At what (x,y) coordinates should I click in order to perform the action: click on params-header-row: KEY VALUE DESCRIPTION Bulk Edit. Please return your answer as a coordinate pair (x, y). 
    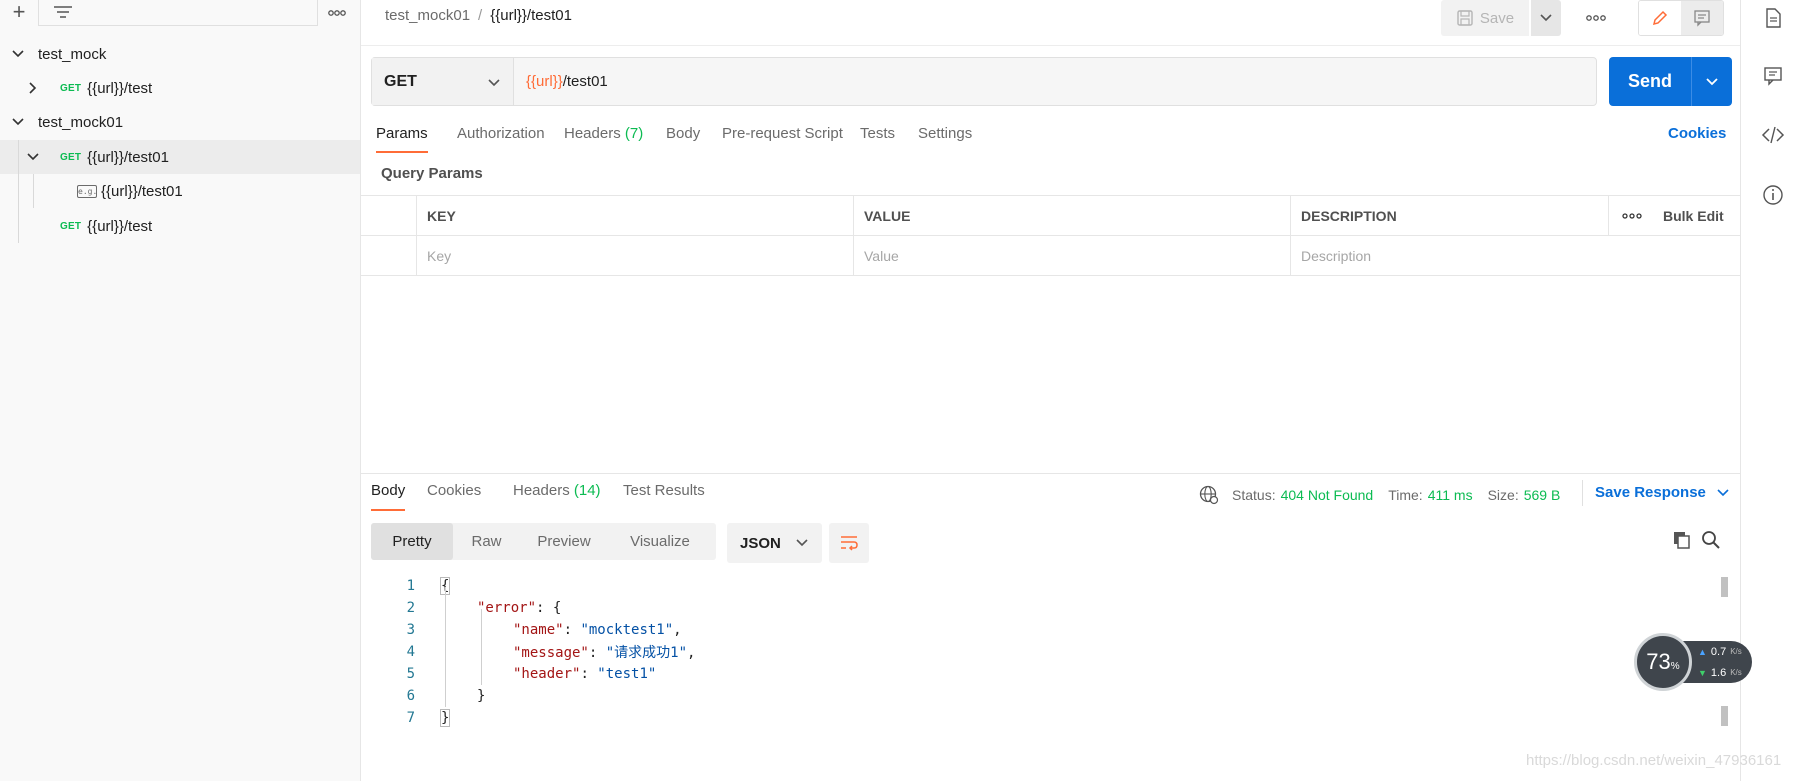
    Looking at the image, I should click on (1050, 216).